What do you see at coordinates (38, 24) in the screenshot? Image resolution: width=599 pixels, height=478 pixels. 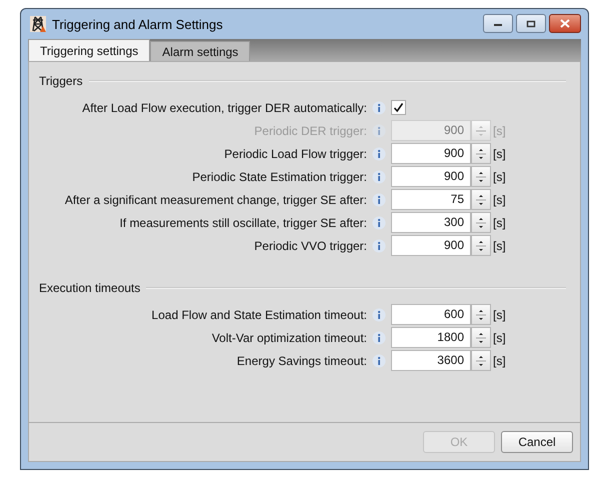 I see `pylon-icon` at bounding box center [38, 24].